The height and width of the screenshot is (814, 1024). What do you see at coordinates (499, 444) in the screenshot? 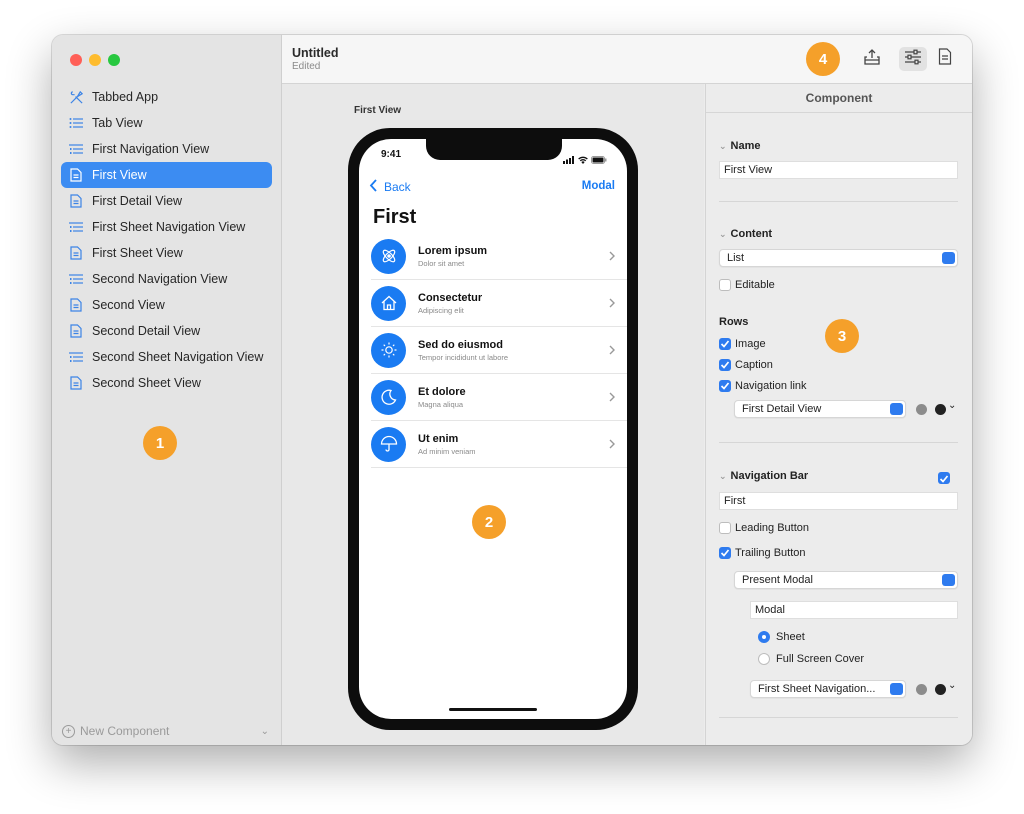
I see `list-item: Ut enim Ad minim veniam` at bounding box center [499, 444].